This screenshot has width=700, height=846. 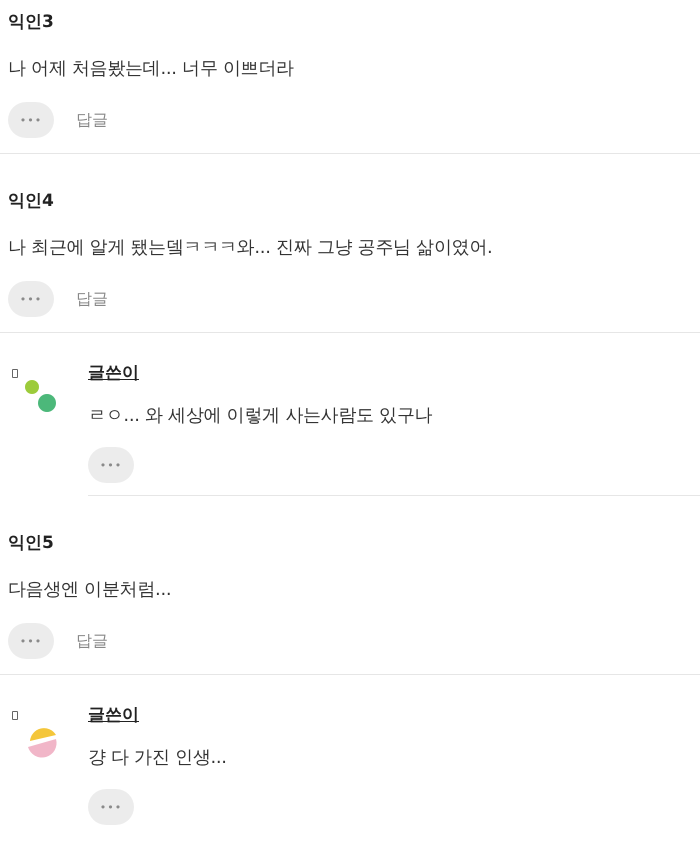 I want to click on comment-author: 익인4, so click(x=31, y=201).